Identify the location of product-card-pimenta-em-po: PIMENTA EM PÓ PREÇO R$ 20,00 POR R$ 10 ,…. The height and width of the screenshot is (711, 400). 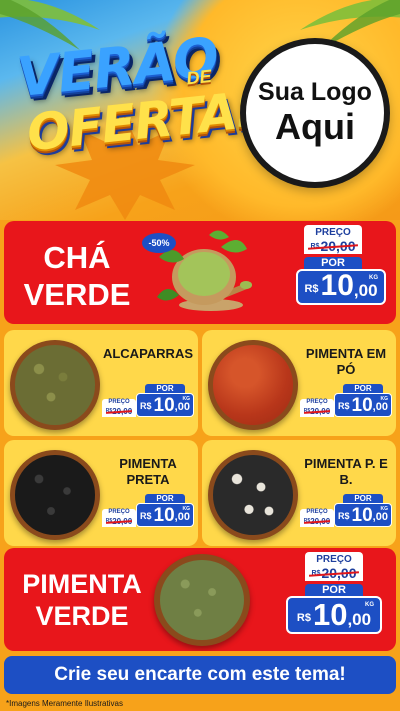
(299, 383).